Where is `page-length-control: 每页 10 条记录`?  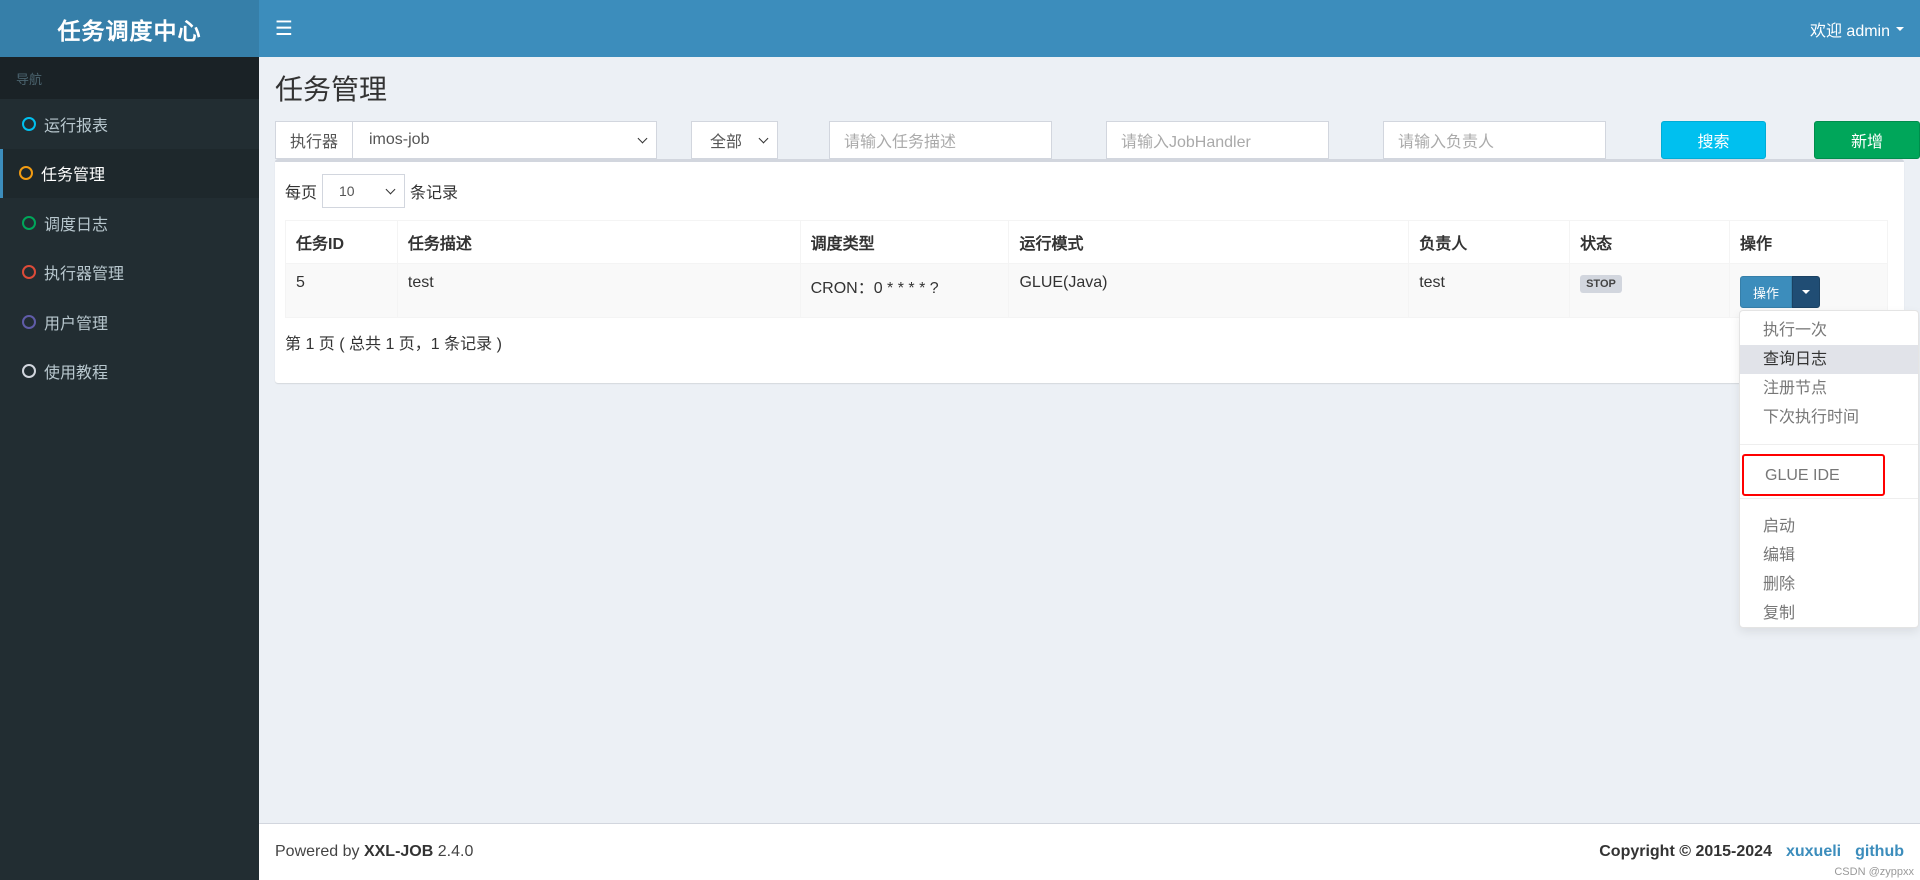
page-length-control: 每页 10 条记录 is located at coordinates (371, 191).